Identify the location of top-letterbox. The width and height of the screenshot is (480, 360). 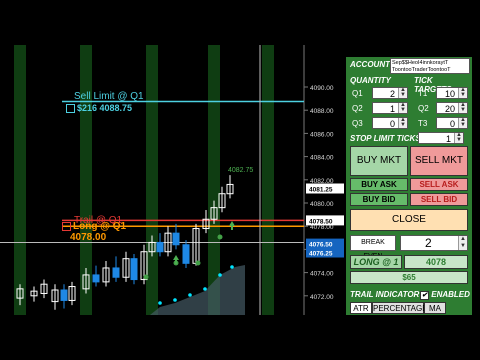
(240, 22).